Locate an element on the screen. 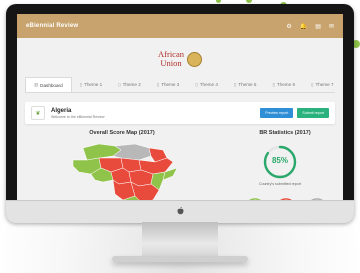 Image resolution: width=360 pixels, height=273 pixels. tab-theme-5: ▯ Theme 5 is located at coordinates (245, 84).